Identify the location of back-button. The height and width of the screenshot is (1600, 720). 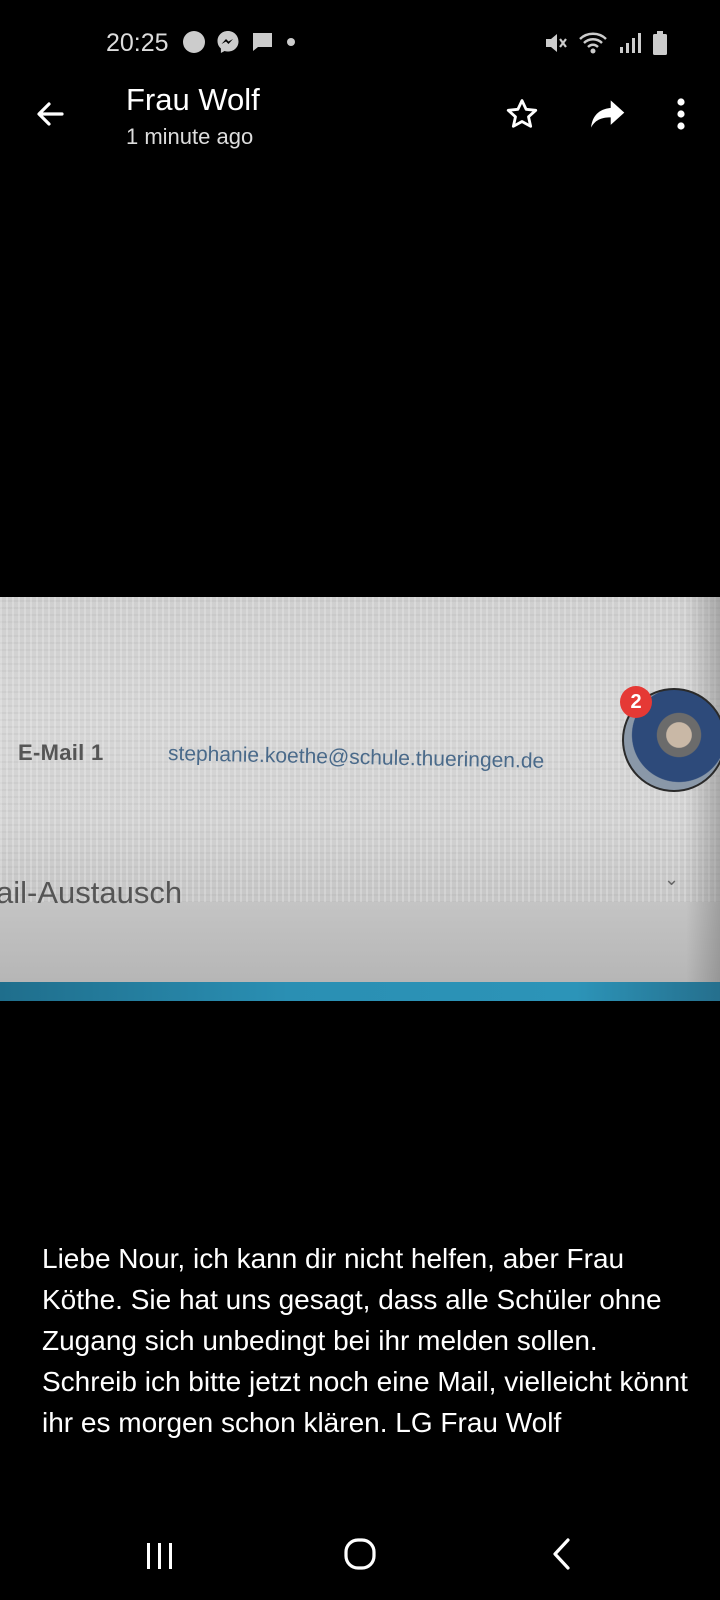
(50, 114).